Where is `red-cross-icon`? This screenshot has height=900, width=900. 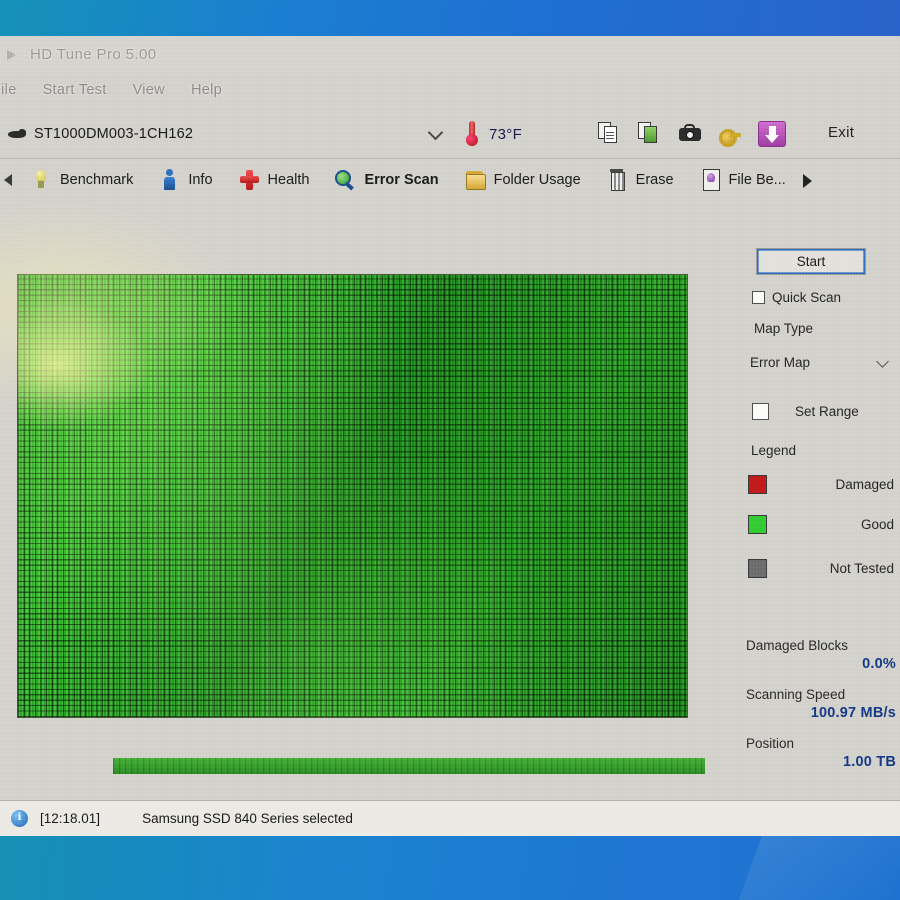 red-cross-icon is located at coordinates (249, 180).